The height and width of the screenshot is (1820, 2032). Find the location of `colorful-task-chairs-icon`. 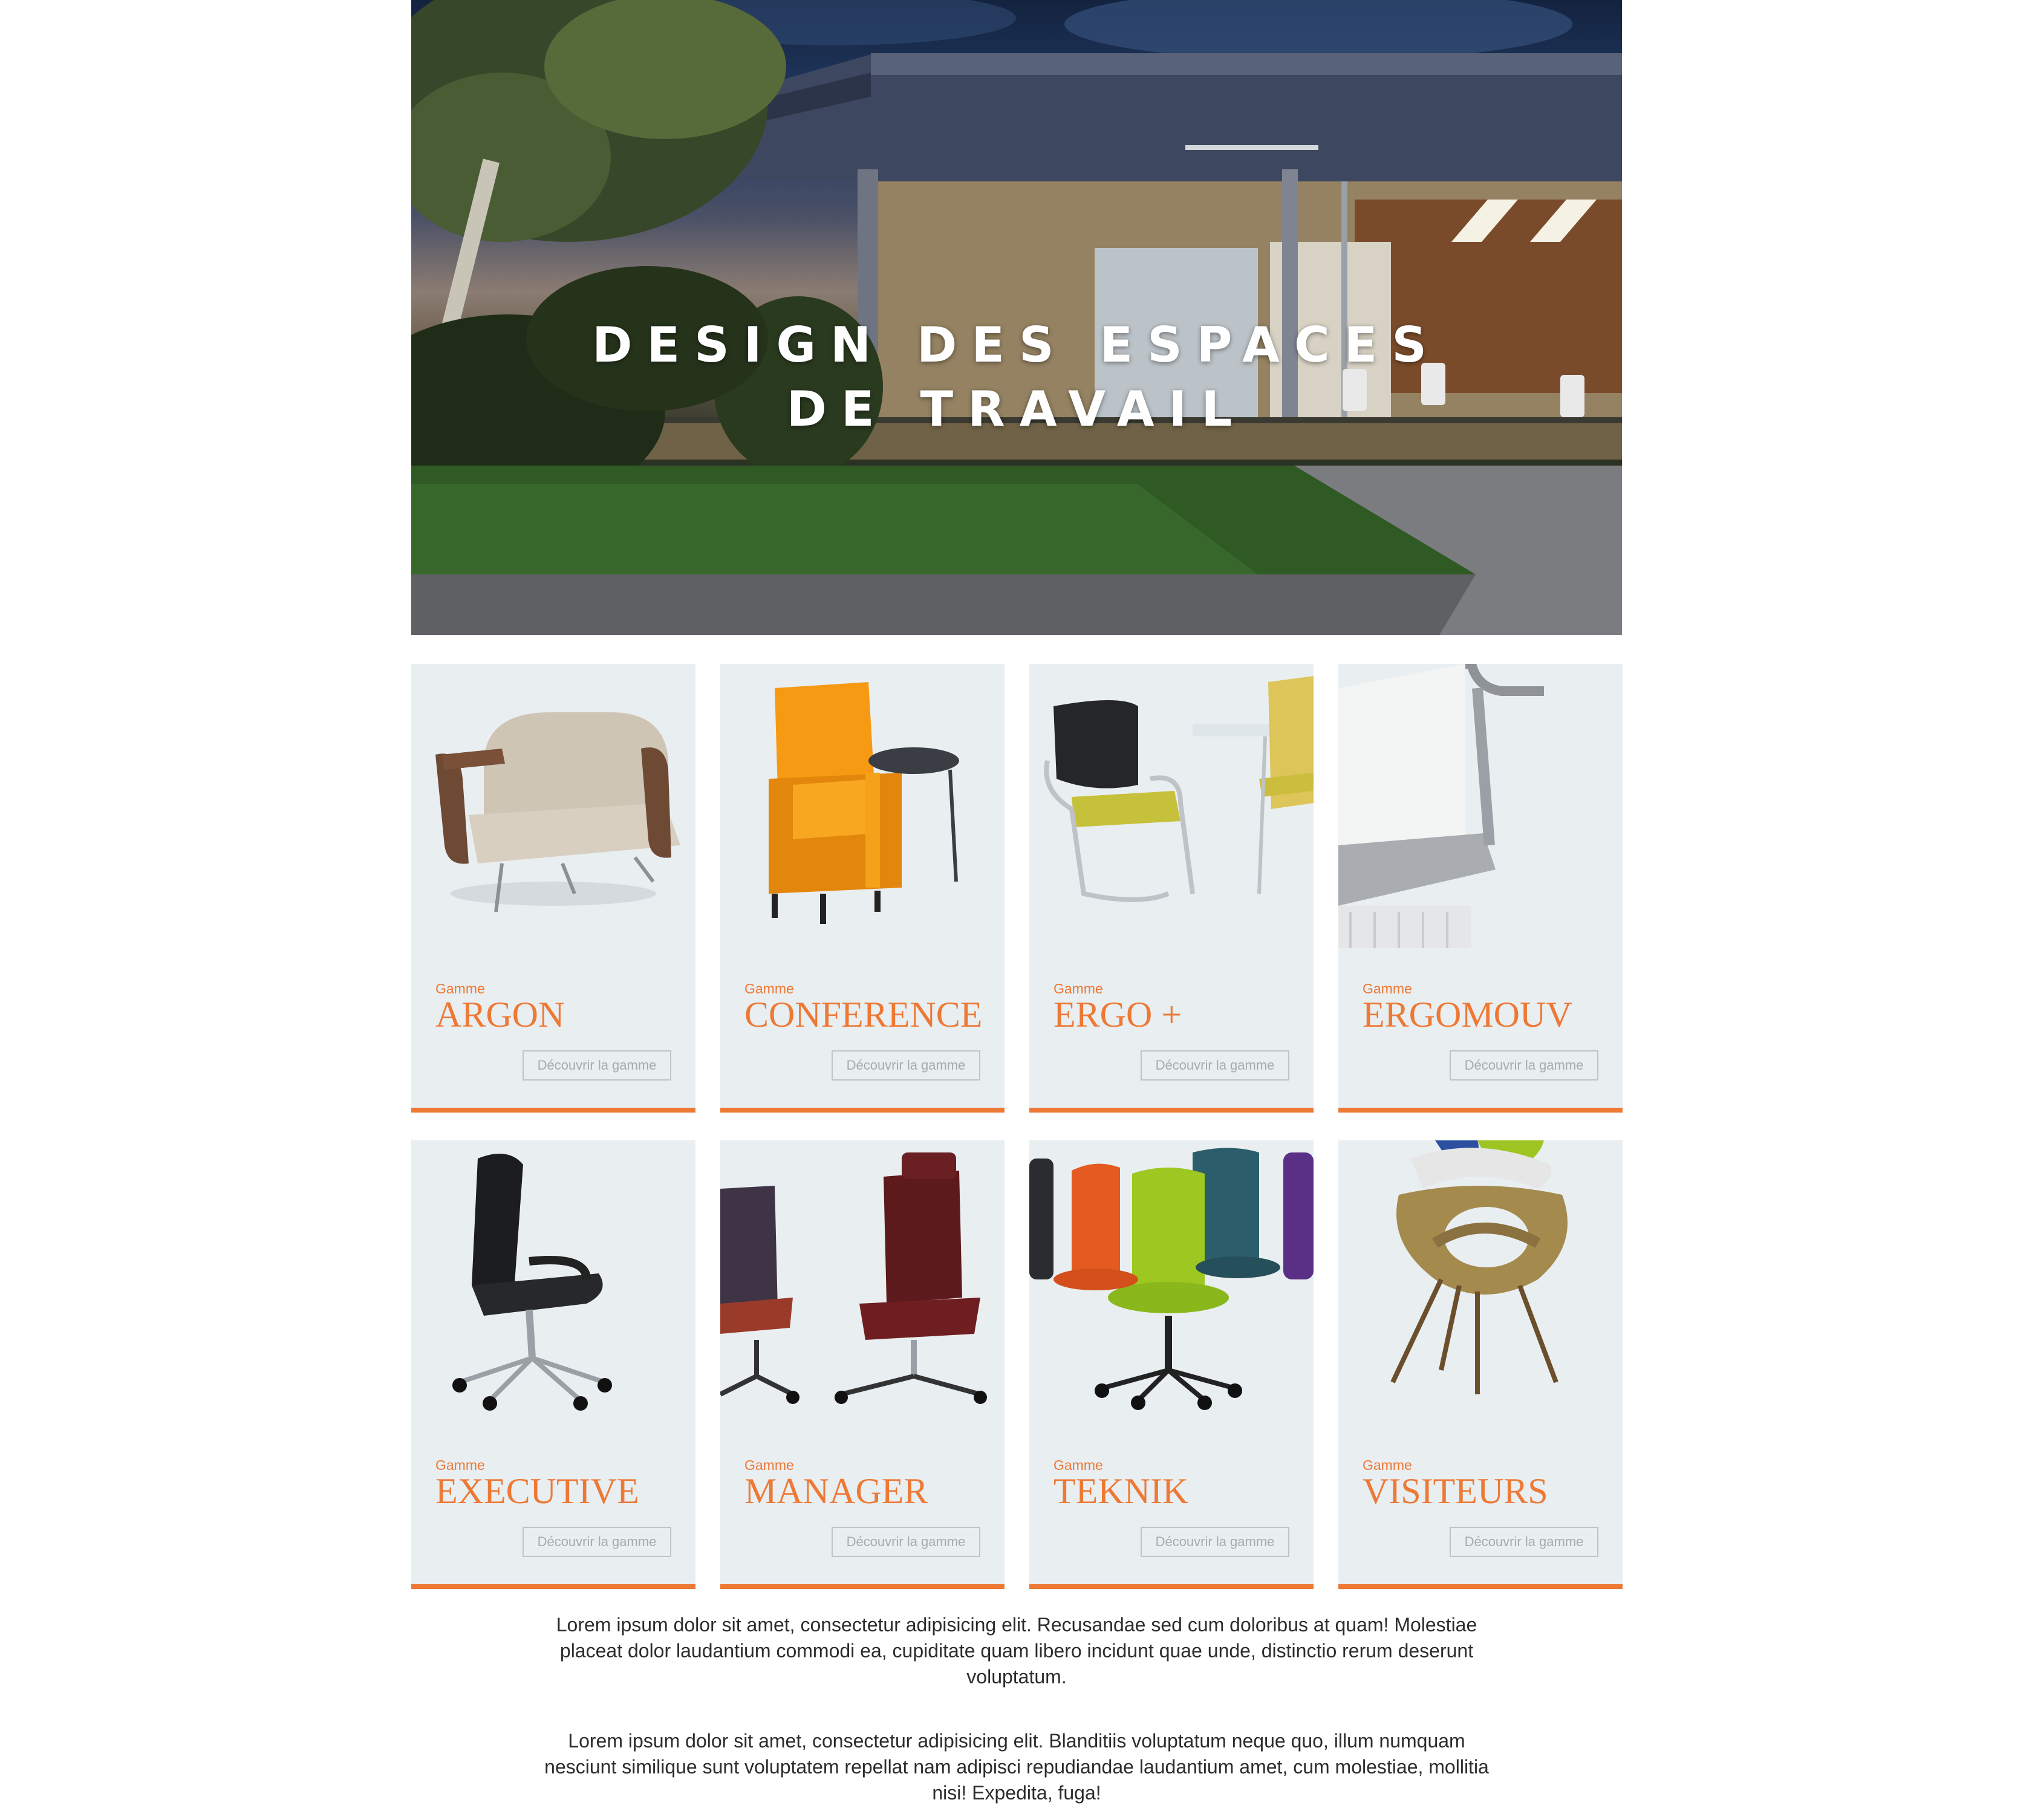

colorful-task-chairs-icon is located at coordinates (1171, 1282).